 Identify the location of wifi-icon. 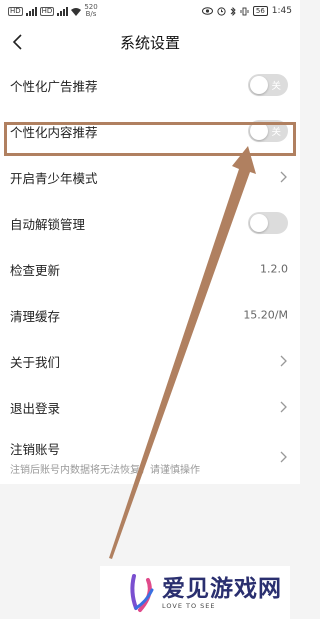
(76, 11).